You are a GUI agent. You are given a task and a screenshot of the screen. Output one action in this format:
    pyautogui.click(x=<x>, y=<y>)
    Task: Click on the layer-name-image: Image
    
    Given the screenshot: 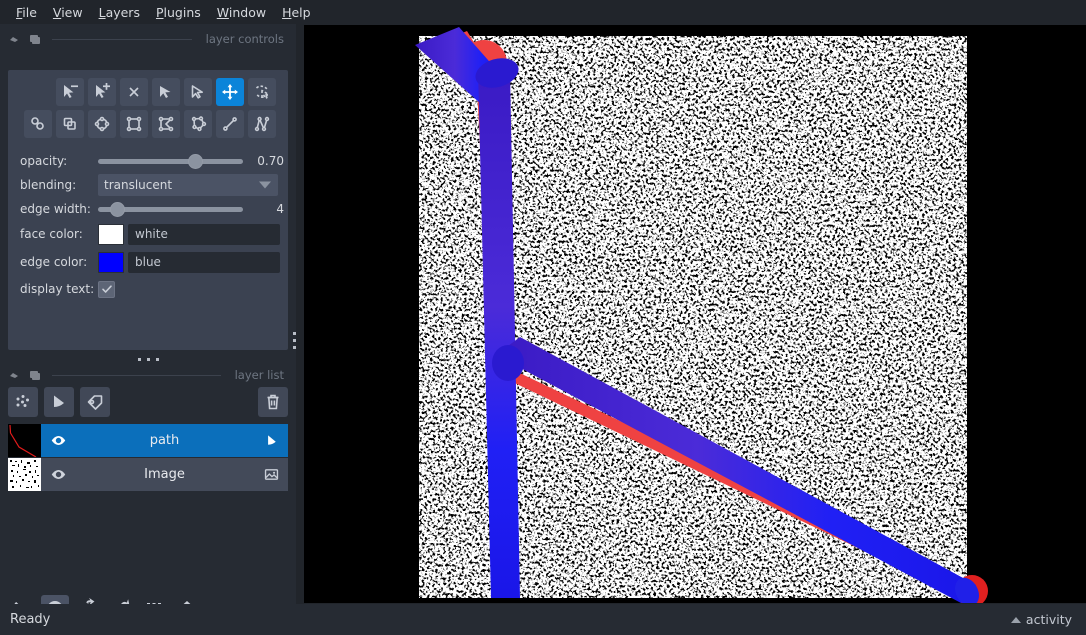 What is the action you would take?
    pyautogui.click(x=164, y=474)
    